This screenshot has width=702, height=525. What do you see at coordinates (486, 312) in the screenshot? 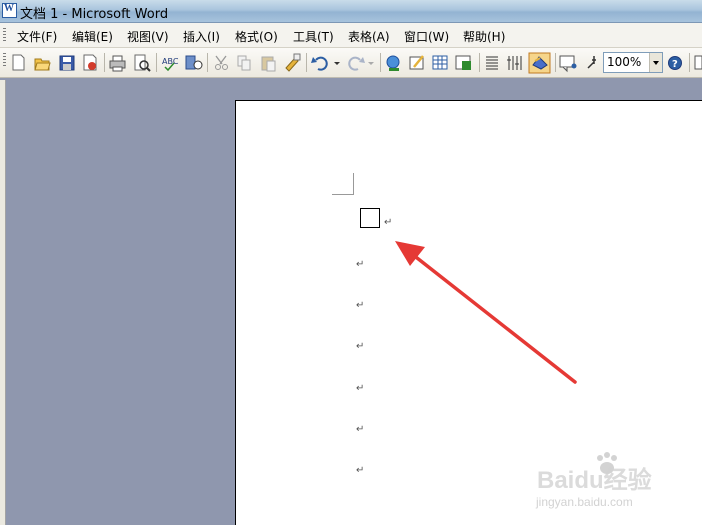
I see `annotation-arrow` at bounding box center [486, 312].